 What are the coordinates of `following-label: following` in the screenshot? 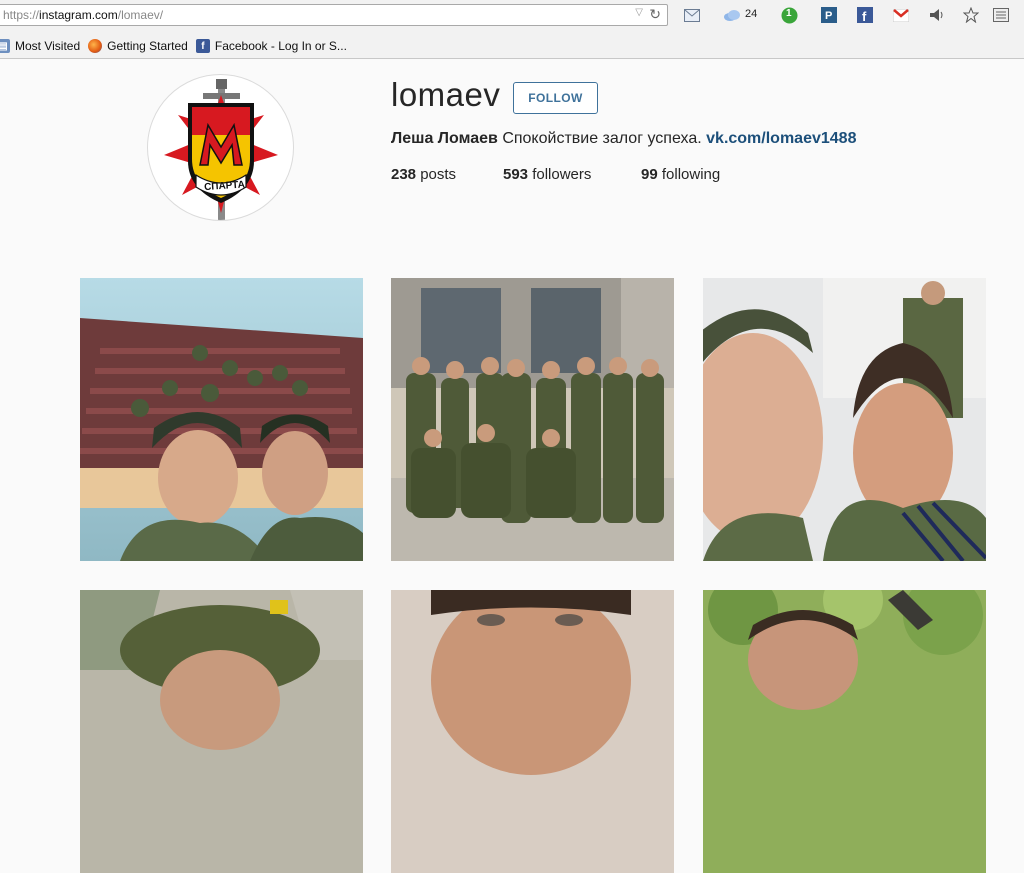 It's located at (691, 174).